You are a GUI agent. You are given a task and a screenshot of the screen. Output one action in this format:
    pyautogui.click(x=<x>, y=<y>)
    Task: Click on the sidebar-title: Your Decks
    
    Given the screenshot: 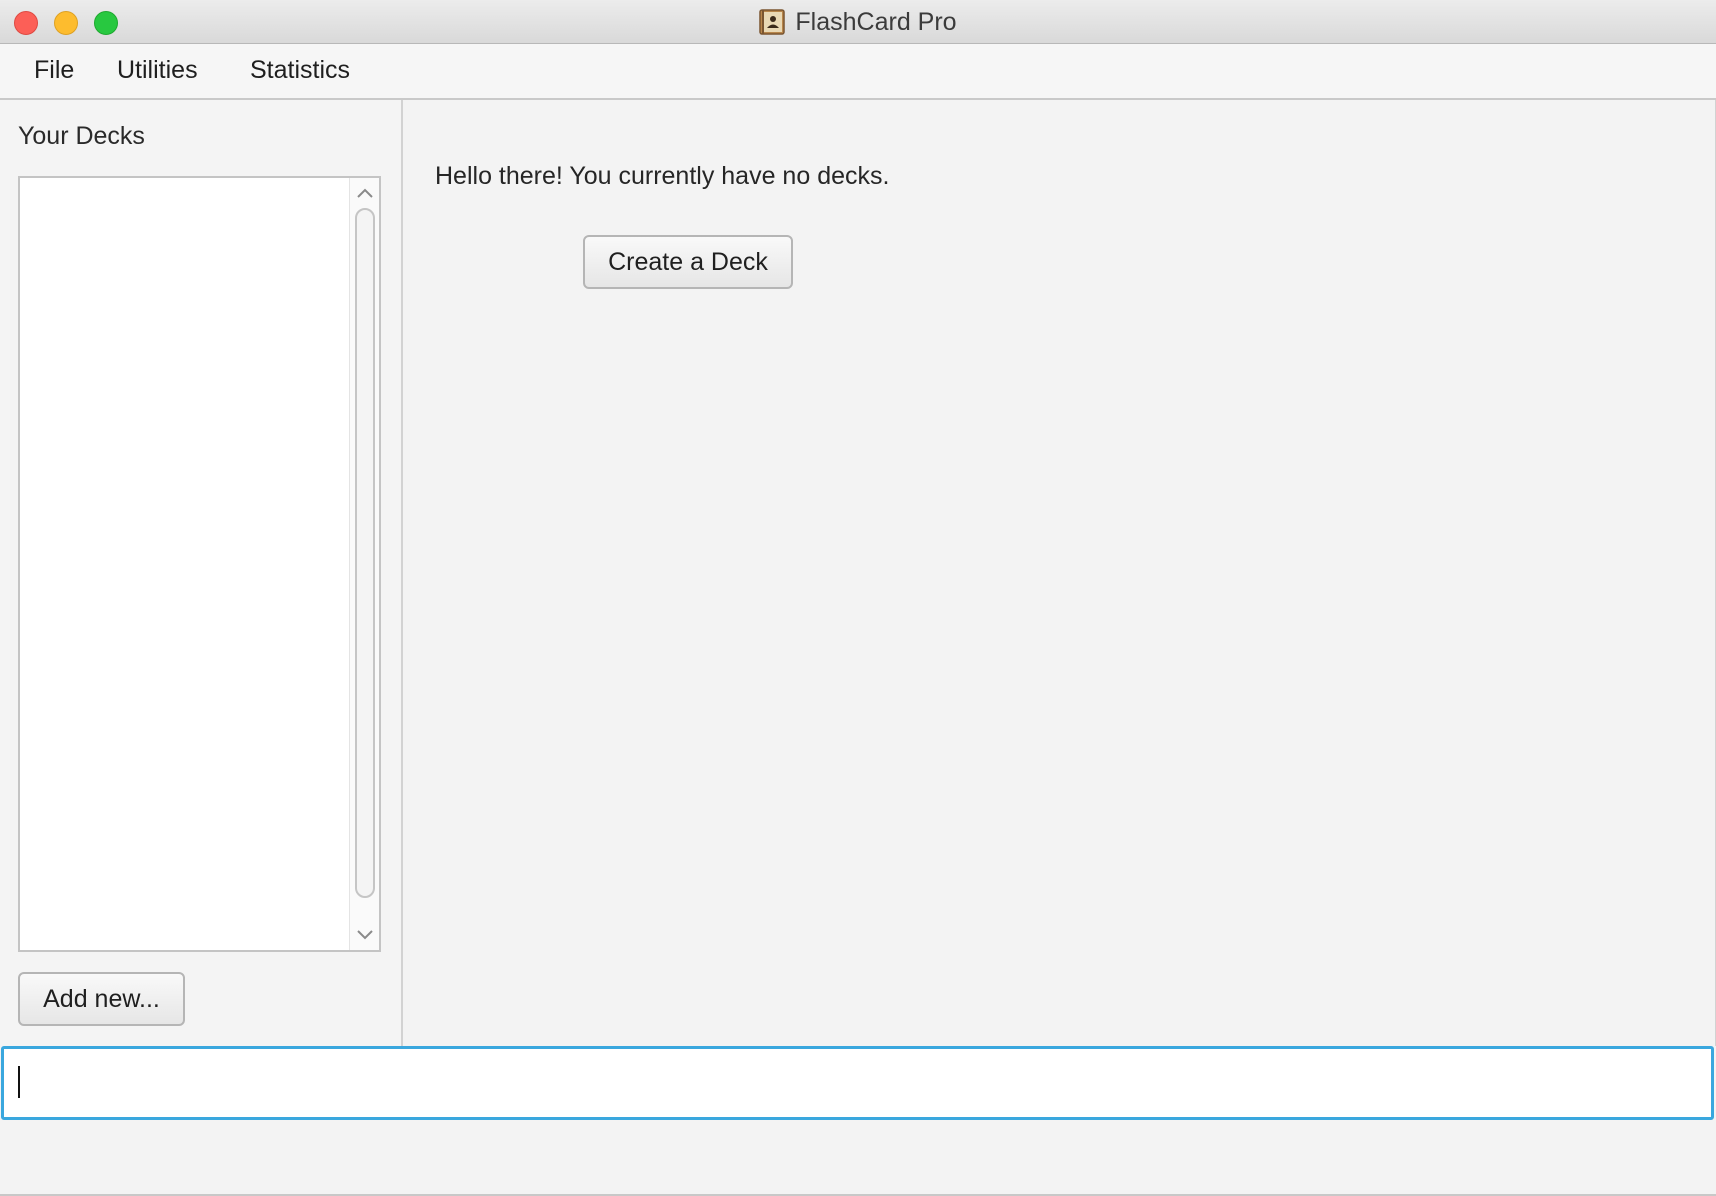 What is the action you would take?
    pyautogui.click(x=81, y=136)
    